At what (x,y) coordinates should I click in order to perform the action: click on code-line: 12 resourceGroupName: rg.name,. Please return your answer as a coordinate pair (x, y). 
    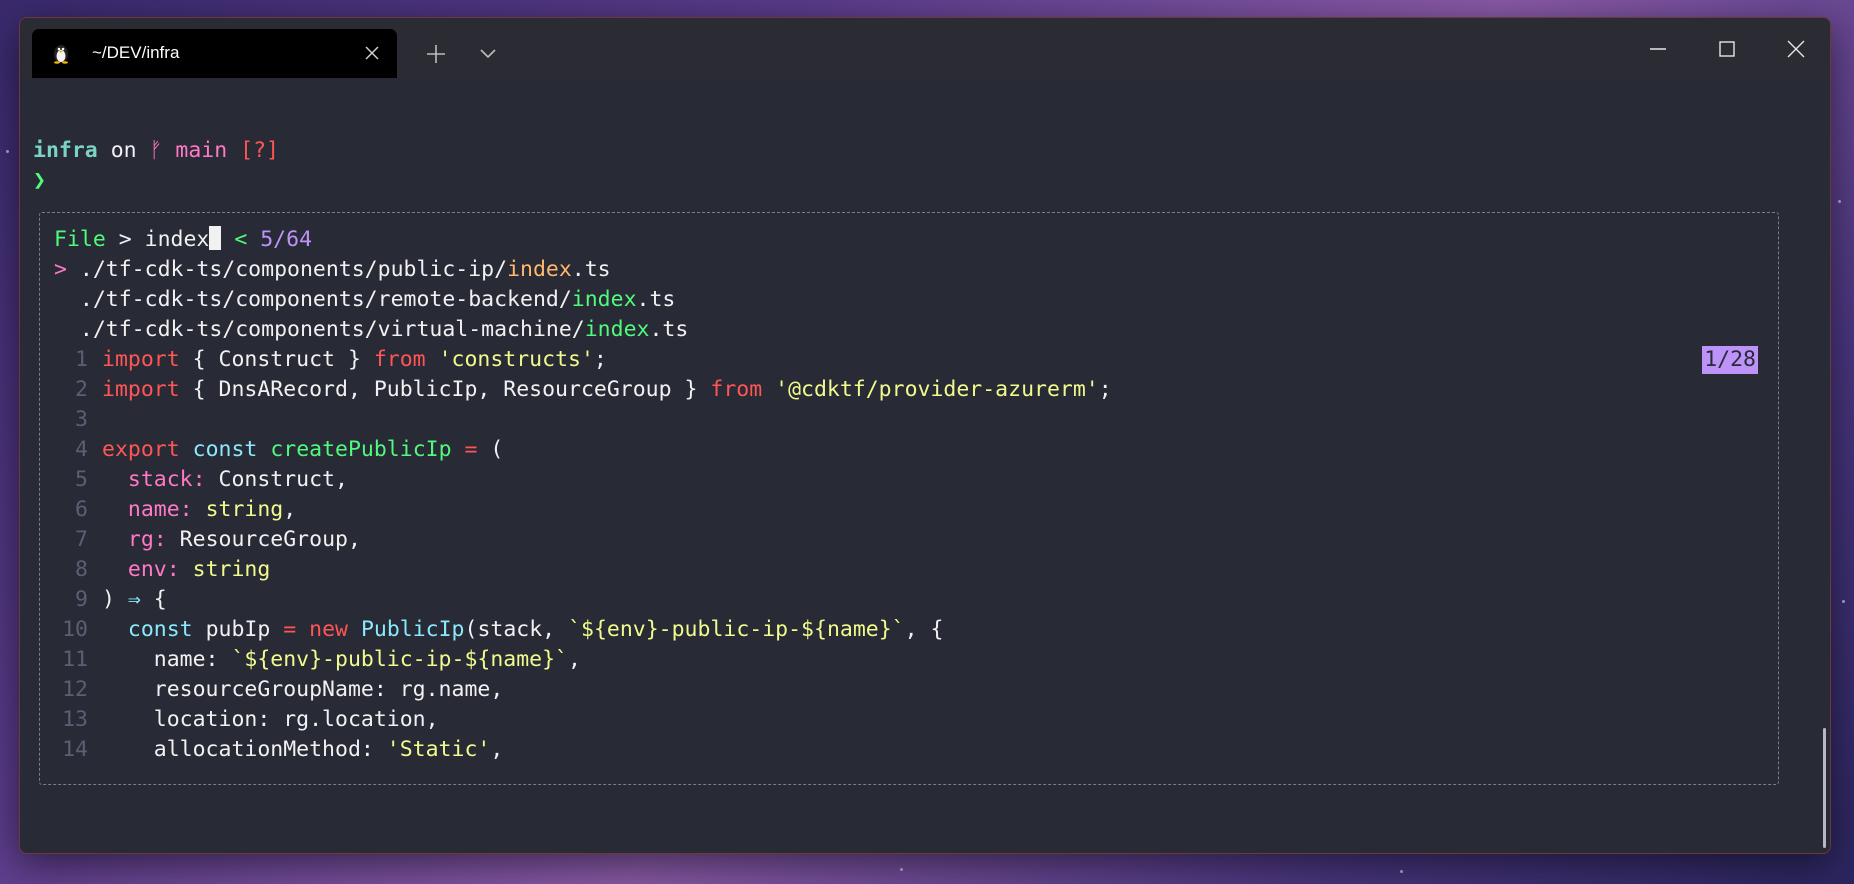
    Looking at the image, I should click on (283, 689).